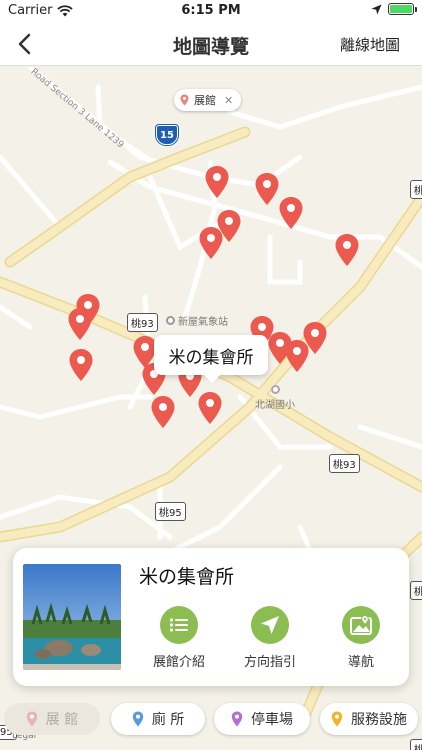  Describe the element at coordinates (272, 720) in the screenshot. I see `category-label: 停車場` at that location.